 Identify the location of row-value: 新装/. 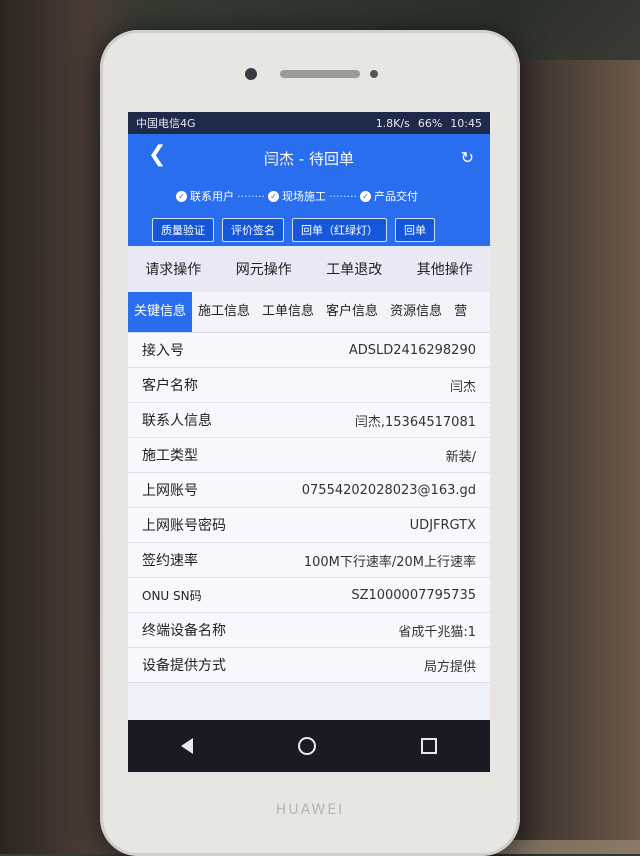
(460, 457).